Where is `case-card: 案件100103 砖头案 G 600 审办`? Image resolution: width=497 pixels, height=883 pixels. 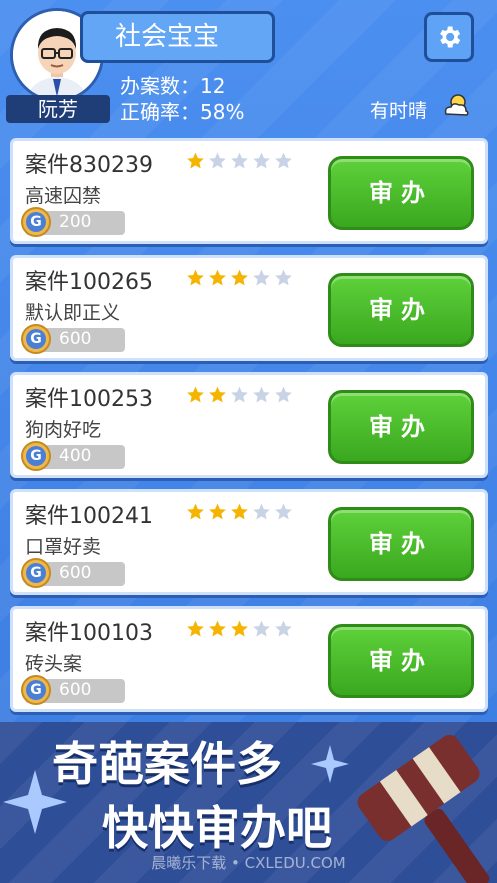 case-card: 案件100103 砖头案 G 600 审办 is located at coordinates (249, 659).